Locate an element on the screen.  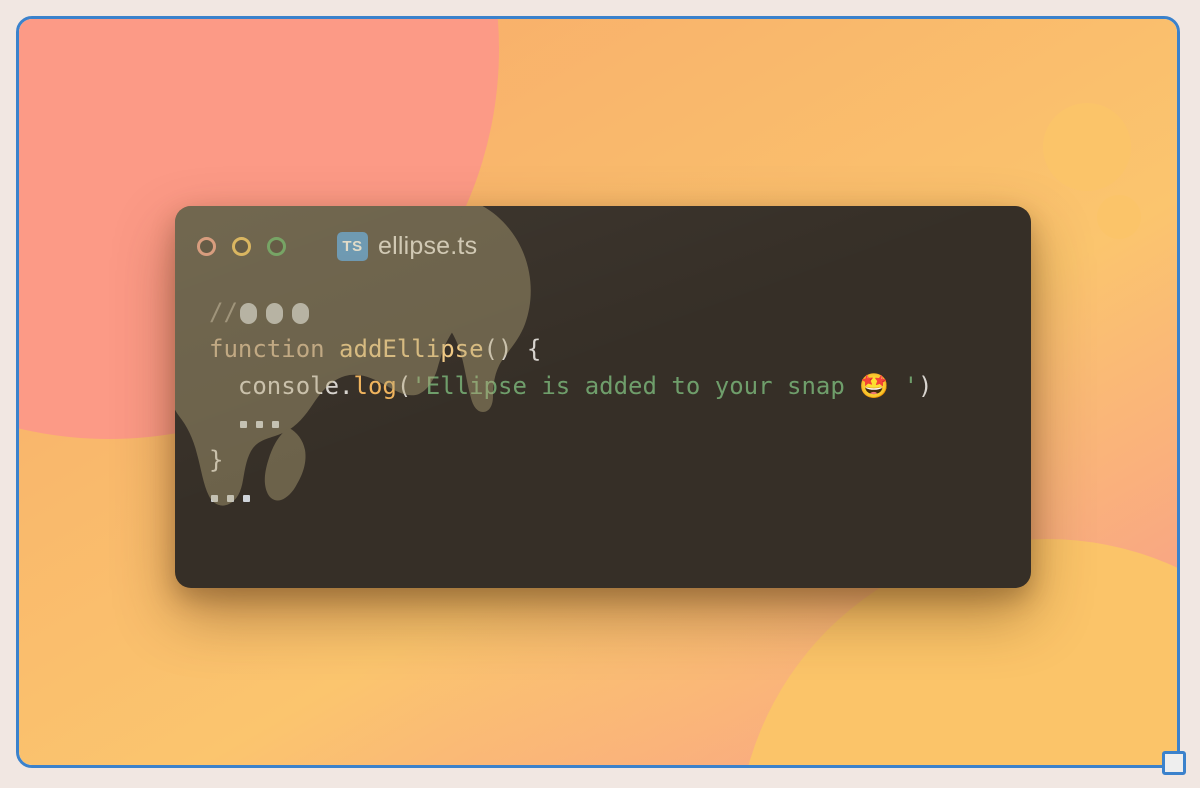
code-token-fn: addEllipse is located at coordinates (411, 349).